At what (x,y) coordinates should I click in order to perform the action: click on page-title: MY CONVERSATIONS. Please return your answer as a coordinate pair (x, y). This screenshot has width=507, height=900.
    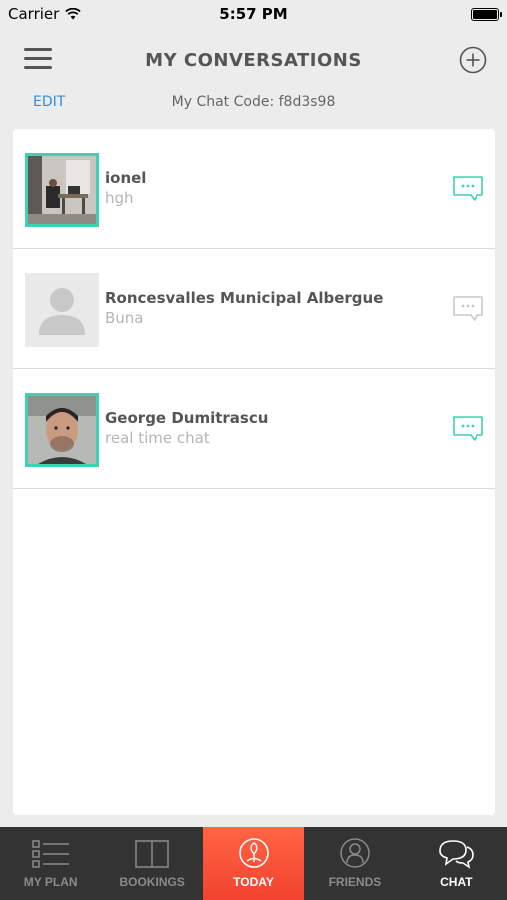
    Looking at the image, I should click on (253, 60).